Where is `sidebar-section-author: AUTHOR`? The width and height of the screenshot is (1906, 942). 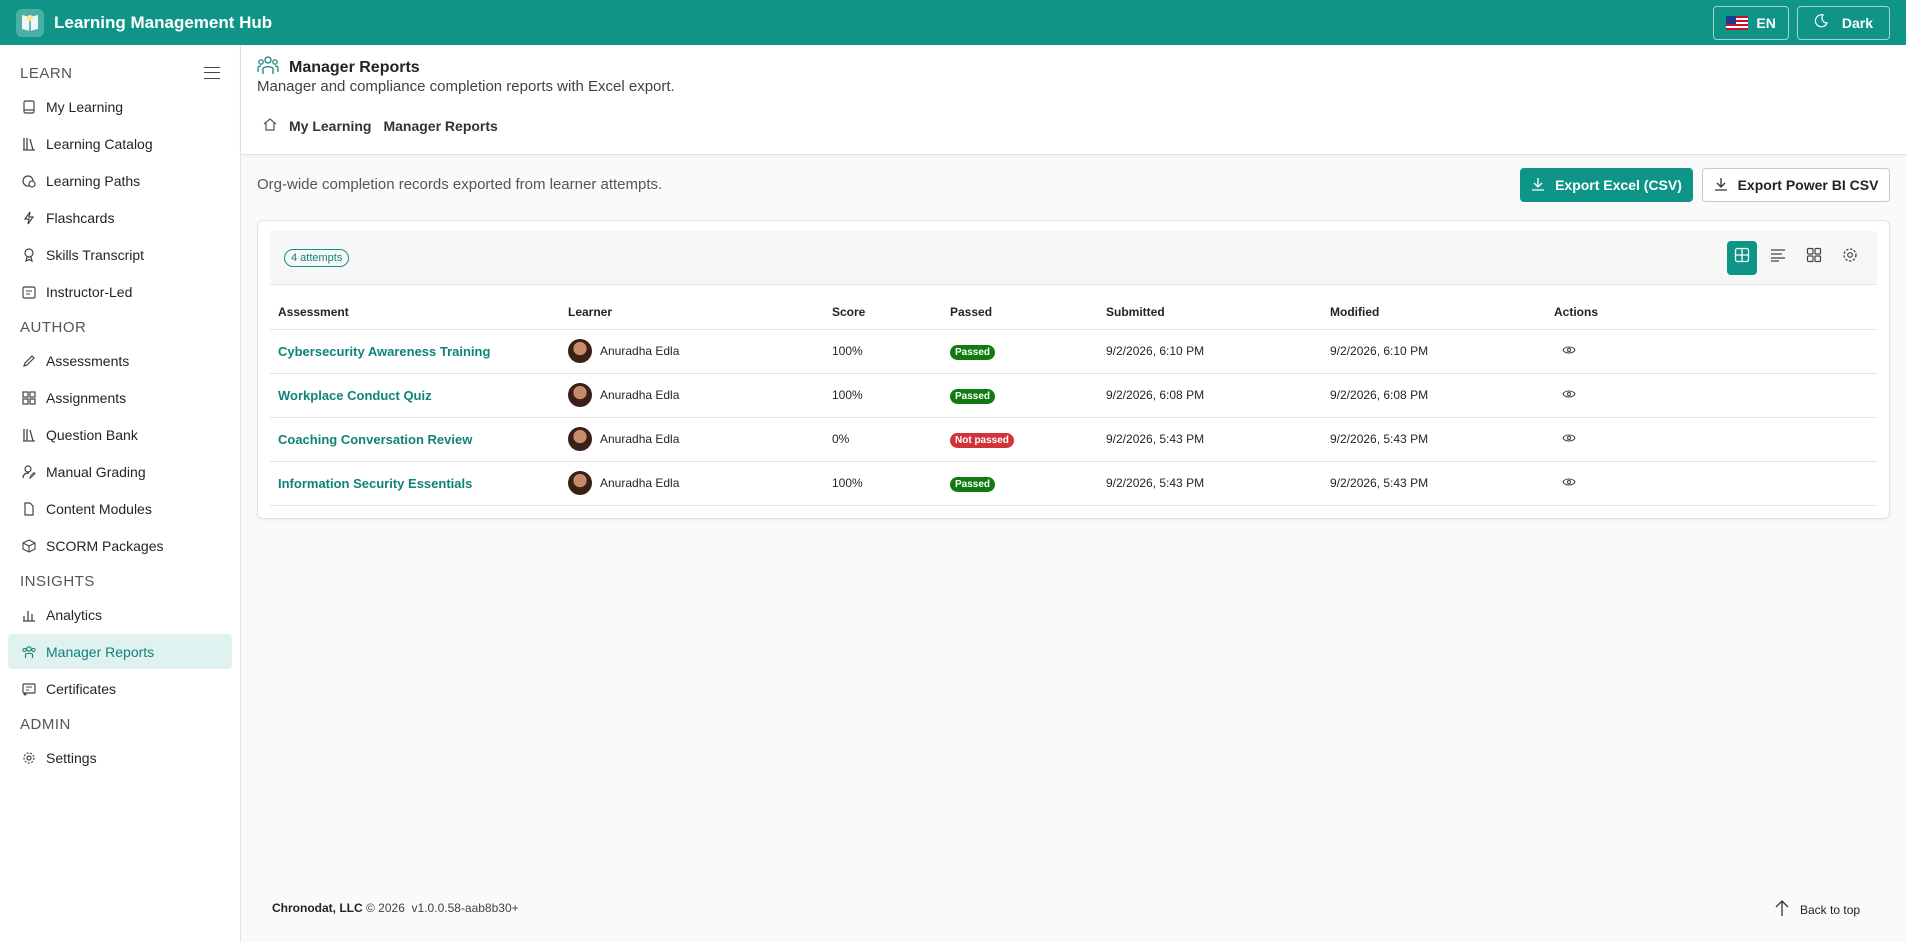 sidebar-section-author: AUTHOR is located at coordinates (120, 327).